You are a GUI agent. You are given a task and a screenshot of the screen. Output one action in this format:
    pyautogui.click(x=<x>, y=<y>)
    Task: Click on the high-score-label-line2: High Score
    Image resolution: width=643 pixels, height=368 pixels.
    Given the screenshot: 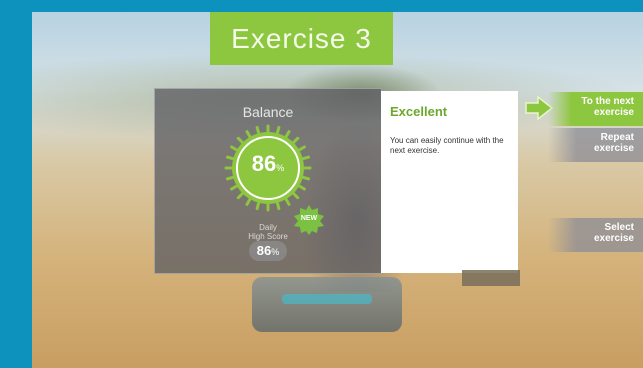 What is the action you would take?
    pyautogui.click(x=268, y=236)
    